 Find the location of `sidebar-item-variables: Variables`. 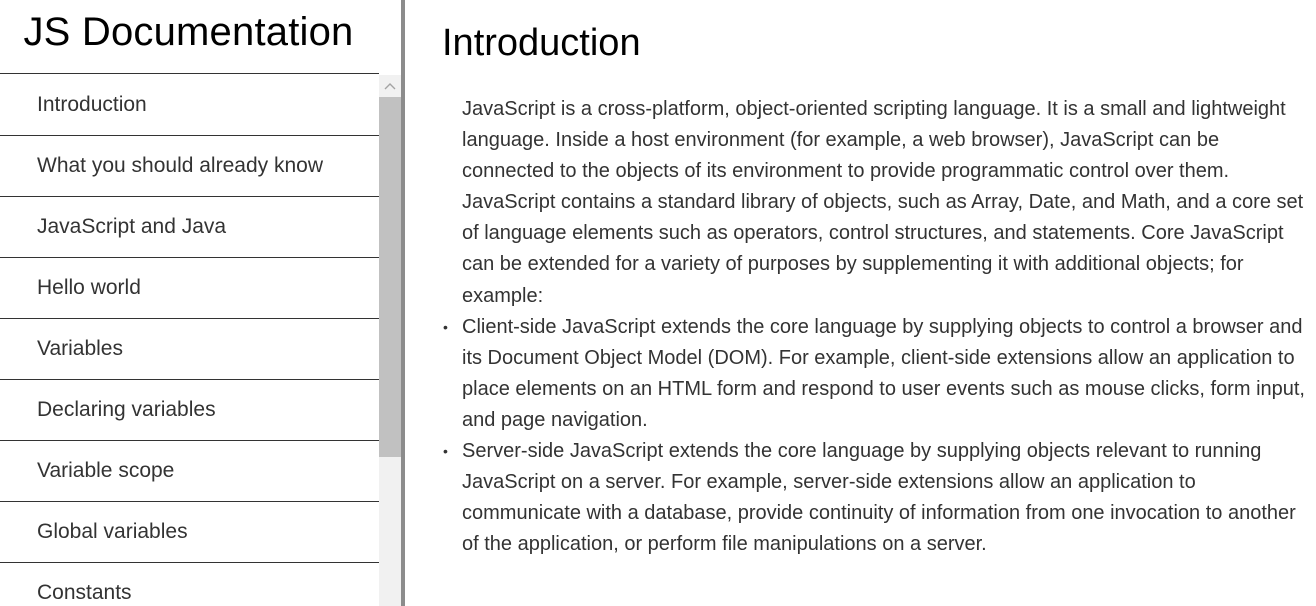

sidebar-item-variables: Variables is located at coordinates (189, 349).